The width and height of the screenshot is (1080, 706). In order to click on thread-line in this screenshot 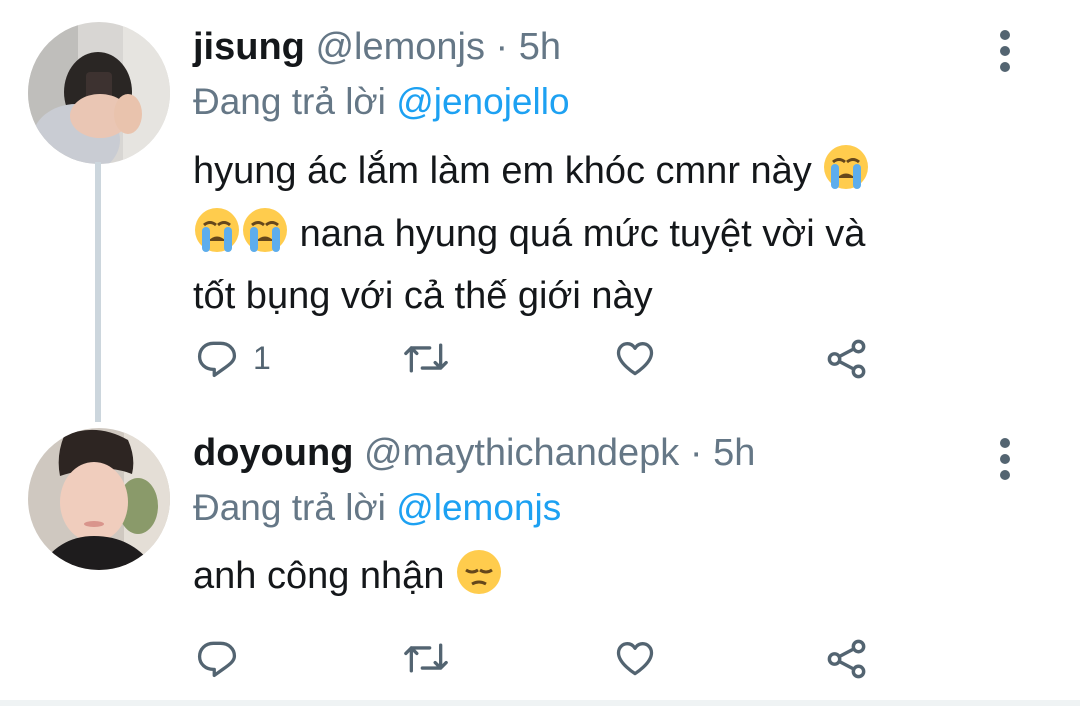, I will do `click(98, 292)`.